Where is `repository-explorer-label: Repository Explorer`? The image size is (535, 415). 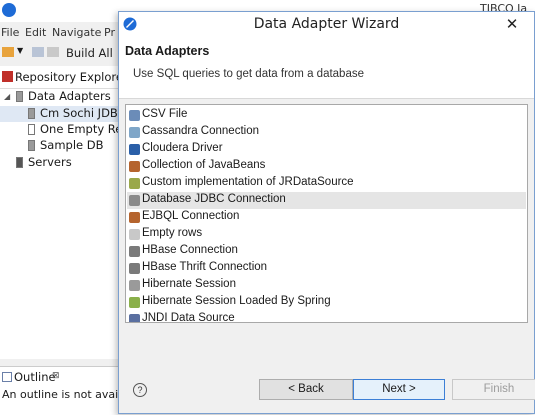
repository-explorer-label: Repository Explorer is located at coordinates (71, 77).